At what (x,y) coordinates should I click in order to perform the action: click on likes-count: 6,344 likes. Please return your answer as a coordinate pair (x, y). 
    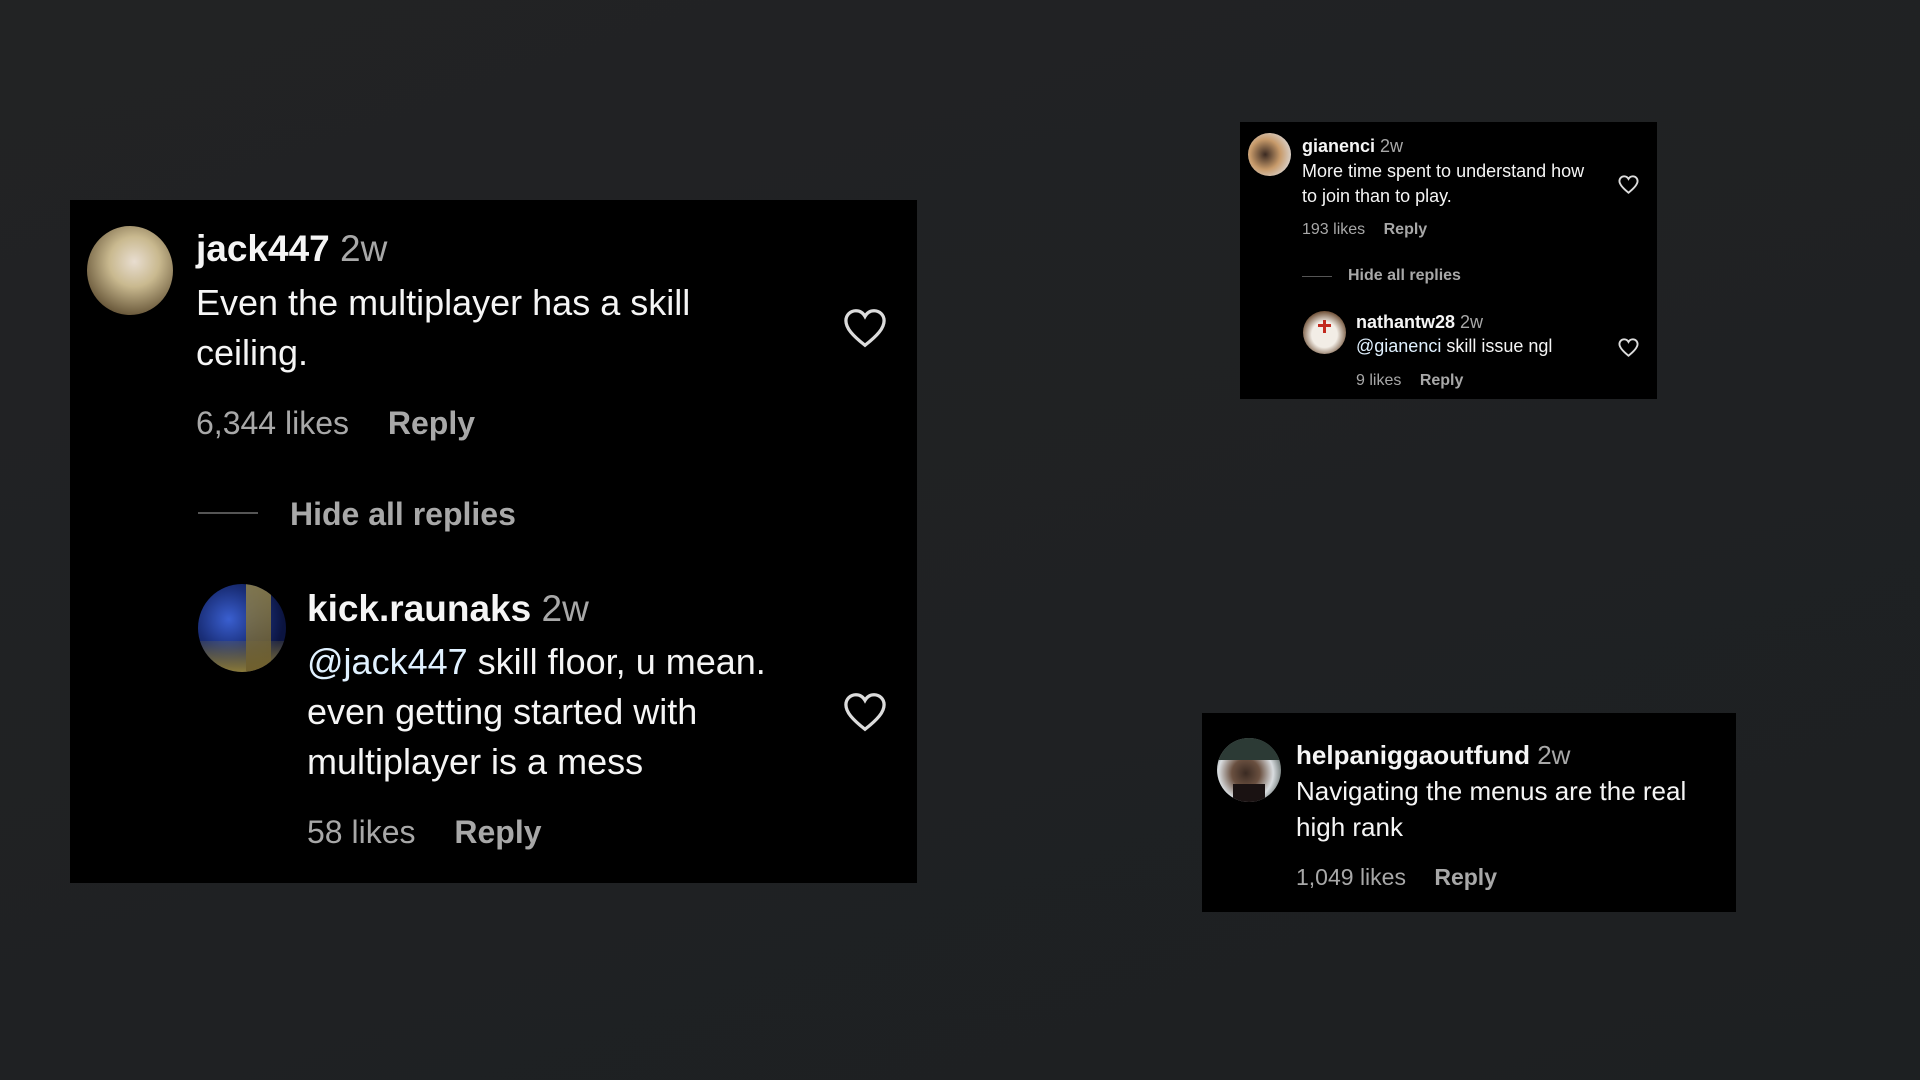
    Looking at the image, I should click on (272, 423).